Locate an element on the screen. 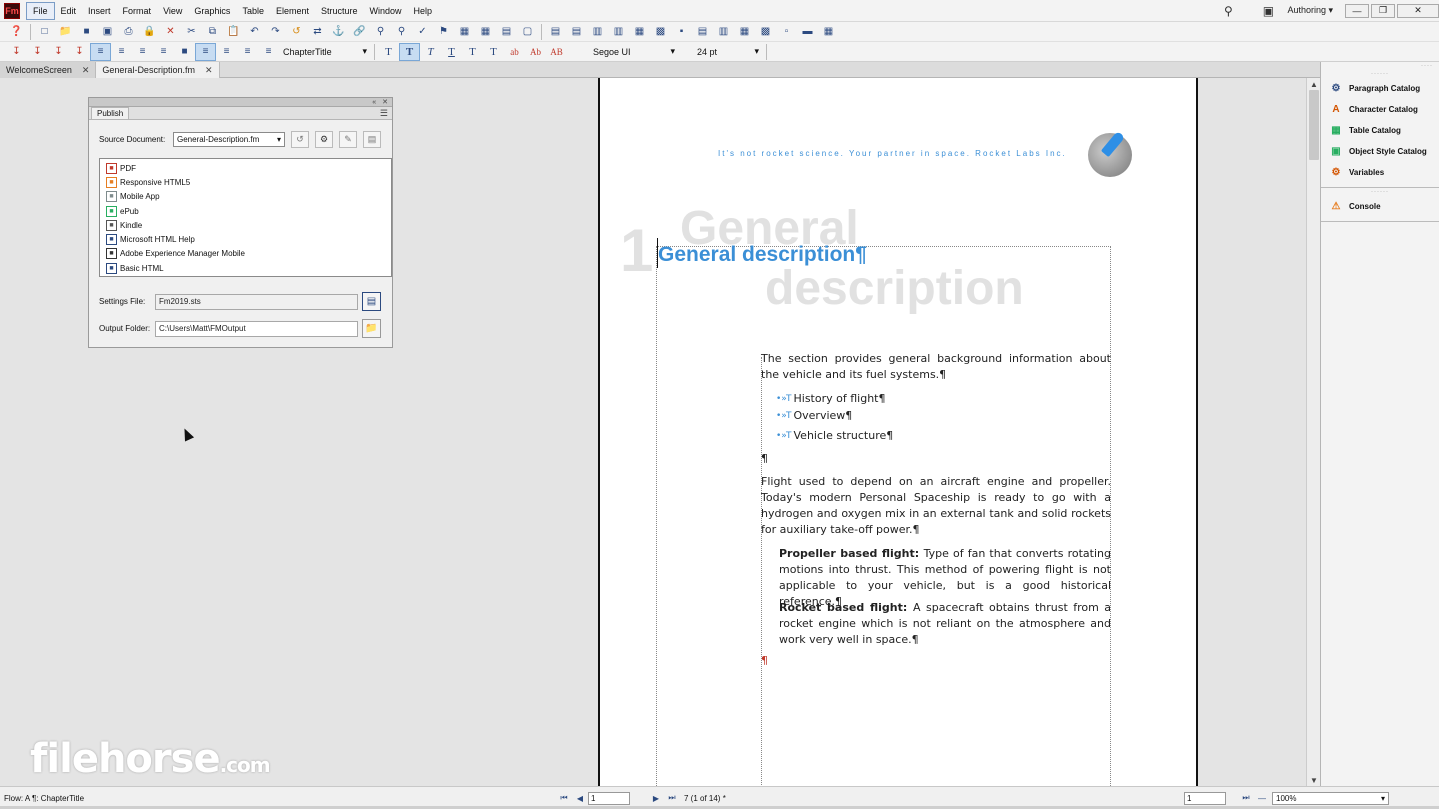 The width and height of the screenshot is (1439, 809). superscript-button: T is located at coordinates (472, 52).